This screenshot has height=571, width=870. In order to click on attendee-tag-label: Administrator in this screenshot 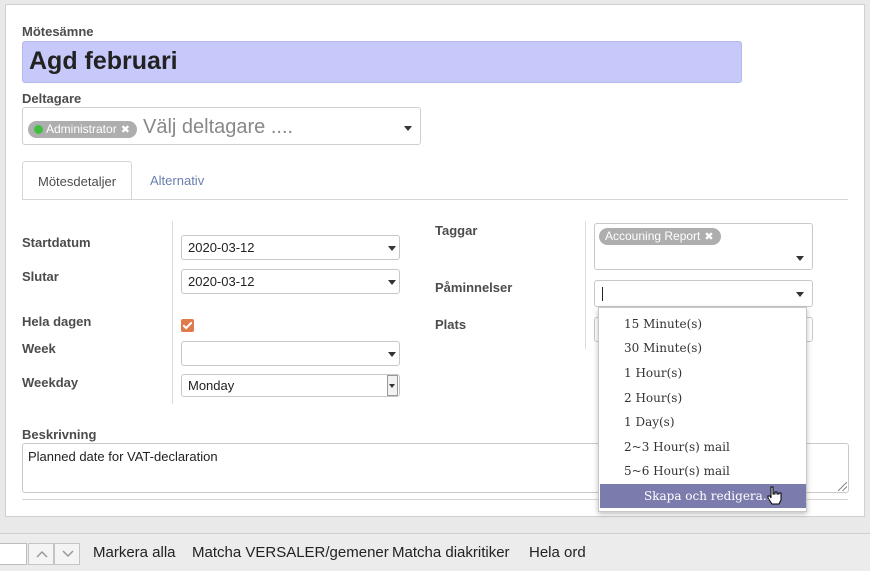, I will do `click(81, 129)`.